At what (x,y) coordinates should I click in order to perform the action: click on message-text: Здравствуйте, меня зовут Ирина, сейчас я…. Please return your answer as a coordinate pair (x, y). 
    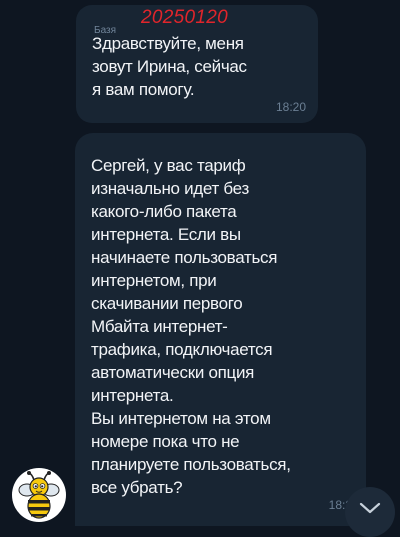
    Looking at the image, I should click on (169, 66).